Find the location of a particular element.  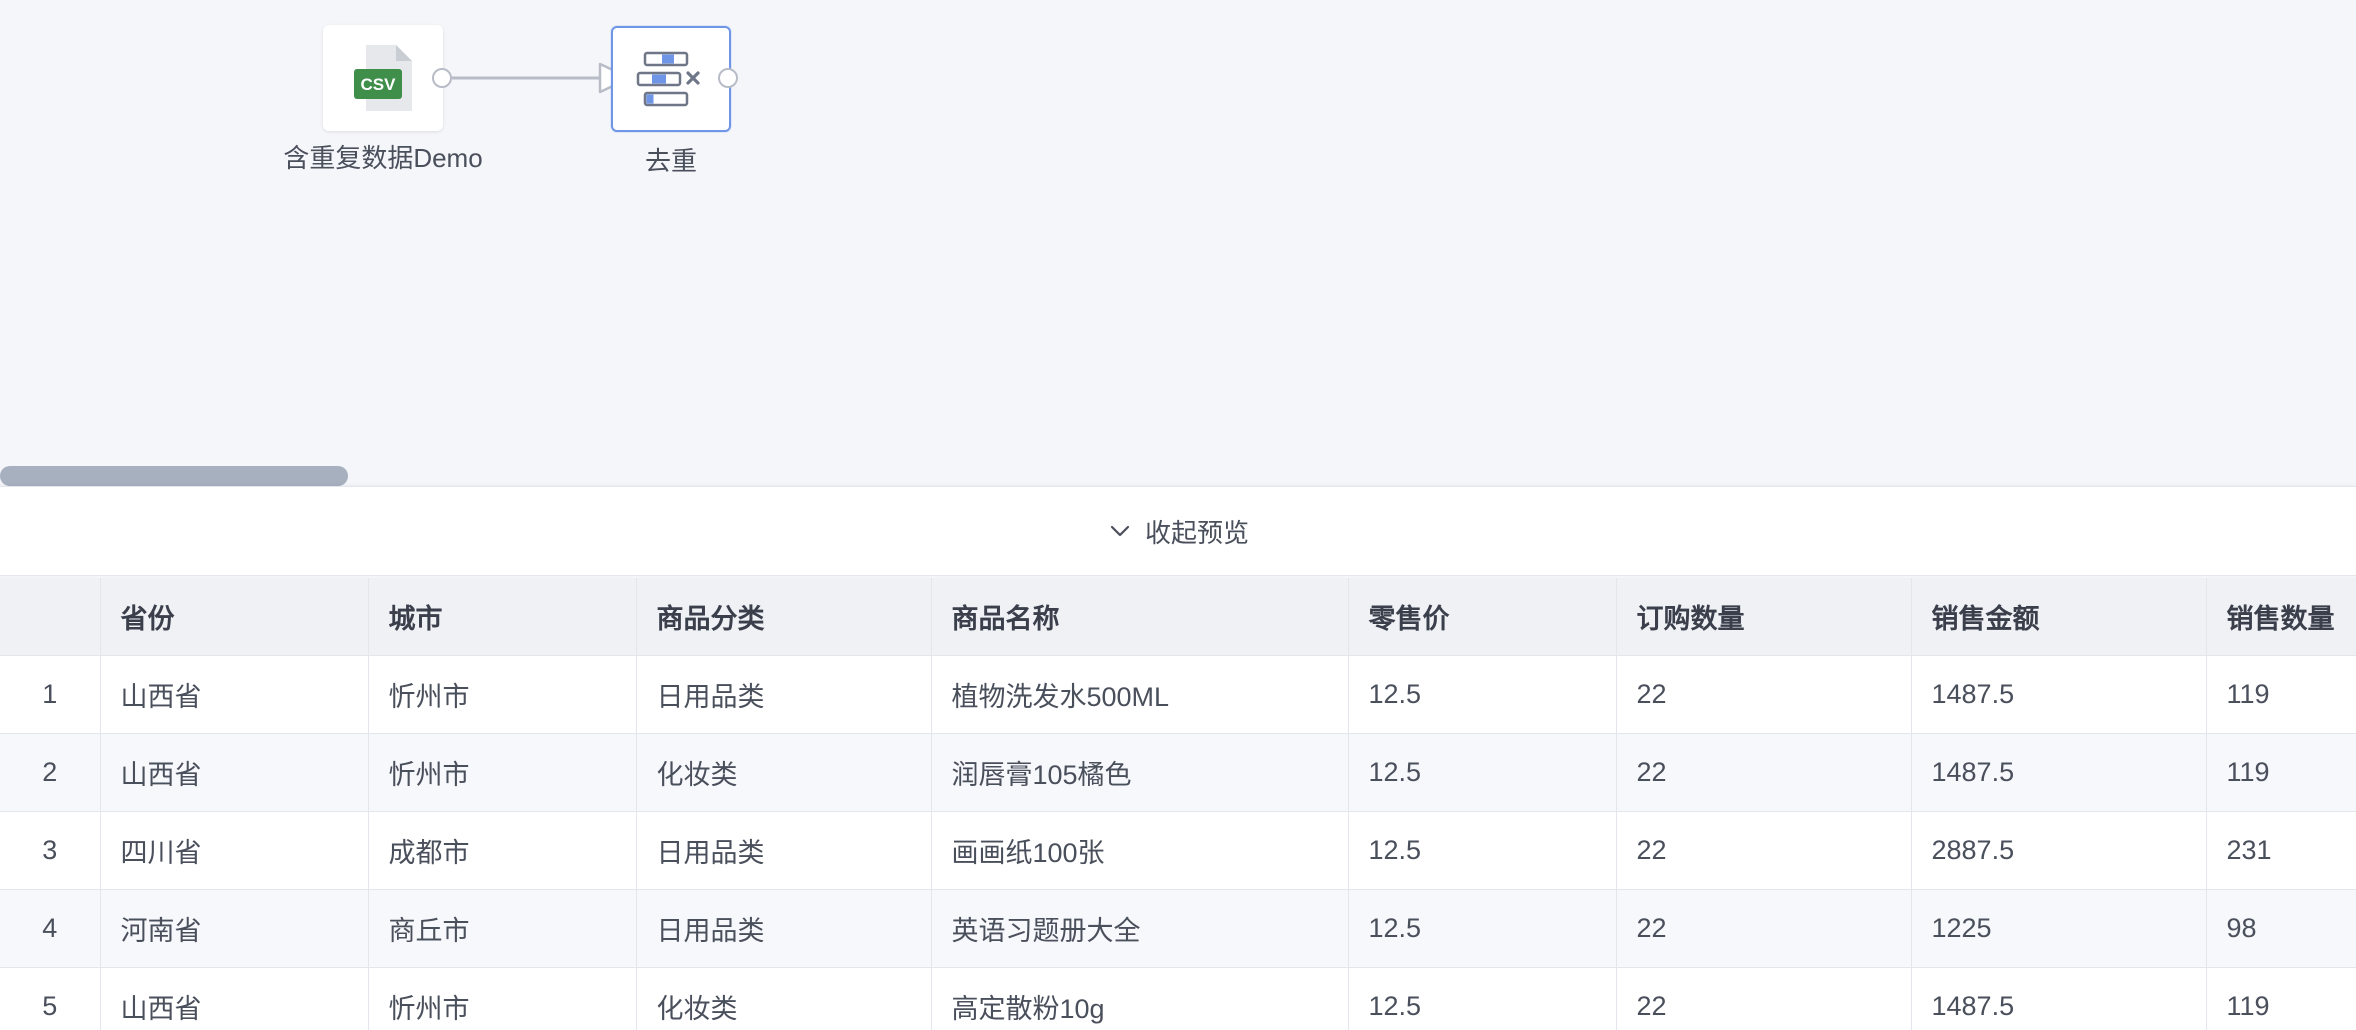

node-csv-source: CSV is located at coordinates (383, 78).